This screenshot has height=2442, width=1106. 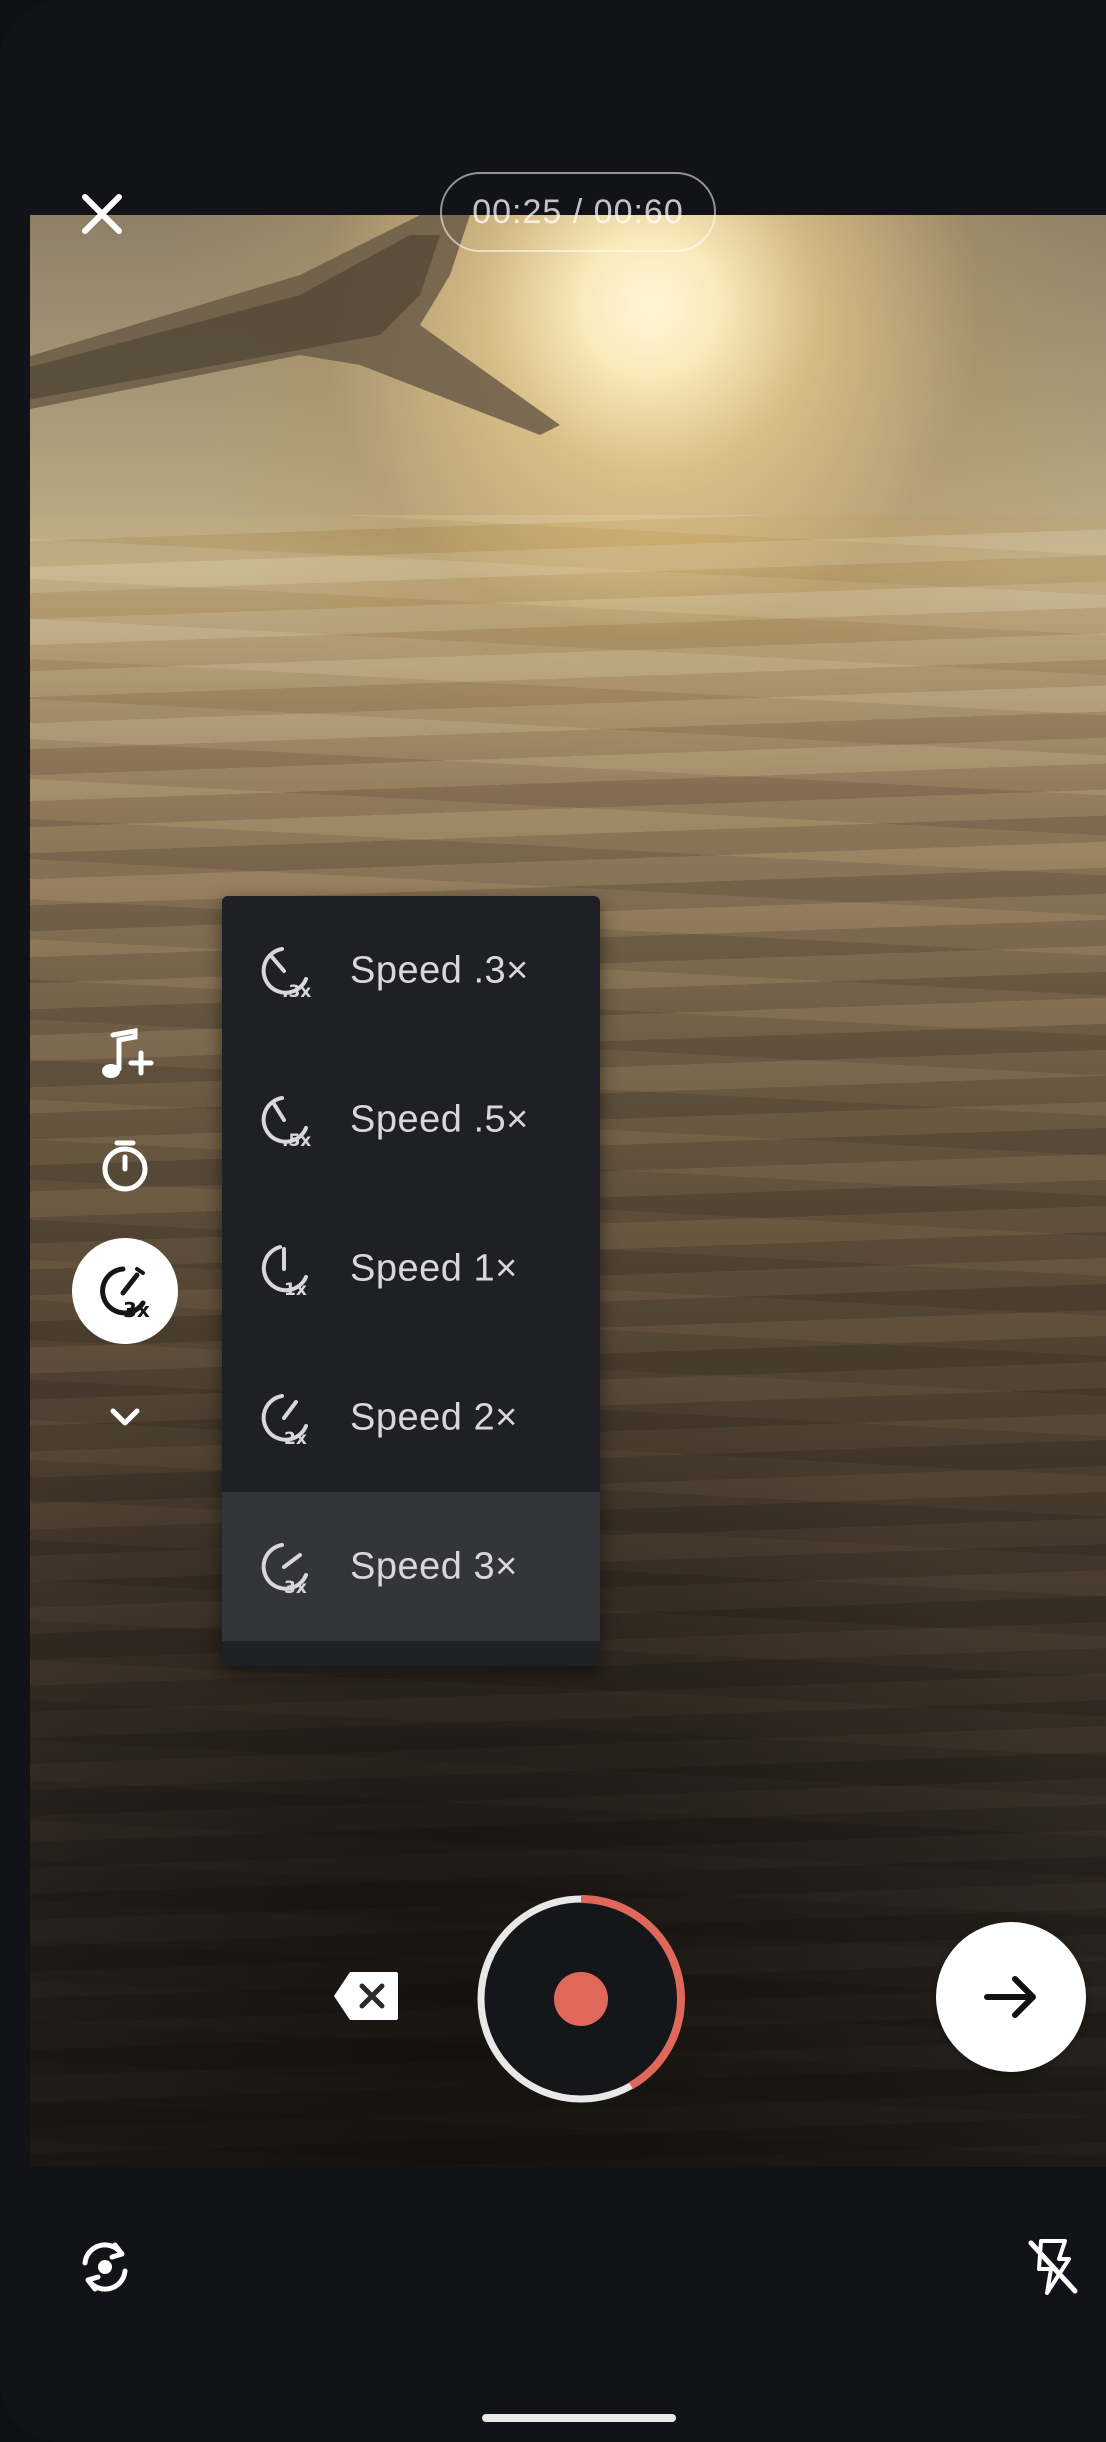 I want to click on recording-timer: 00:25 / 00:60, so click(x=578, y=212).